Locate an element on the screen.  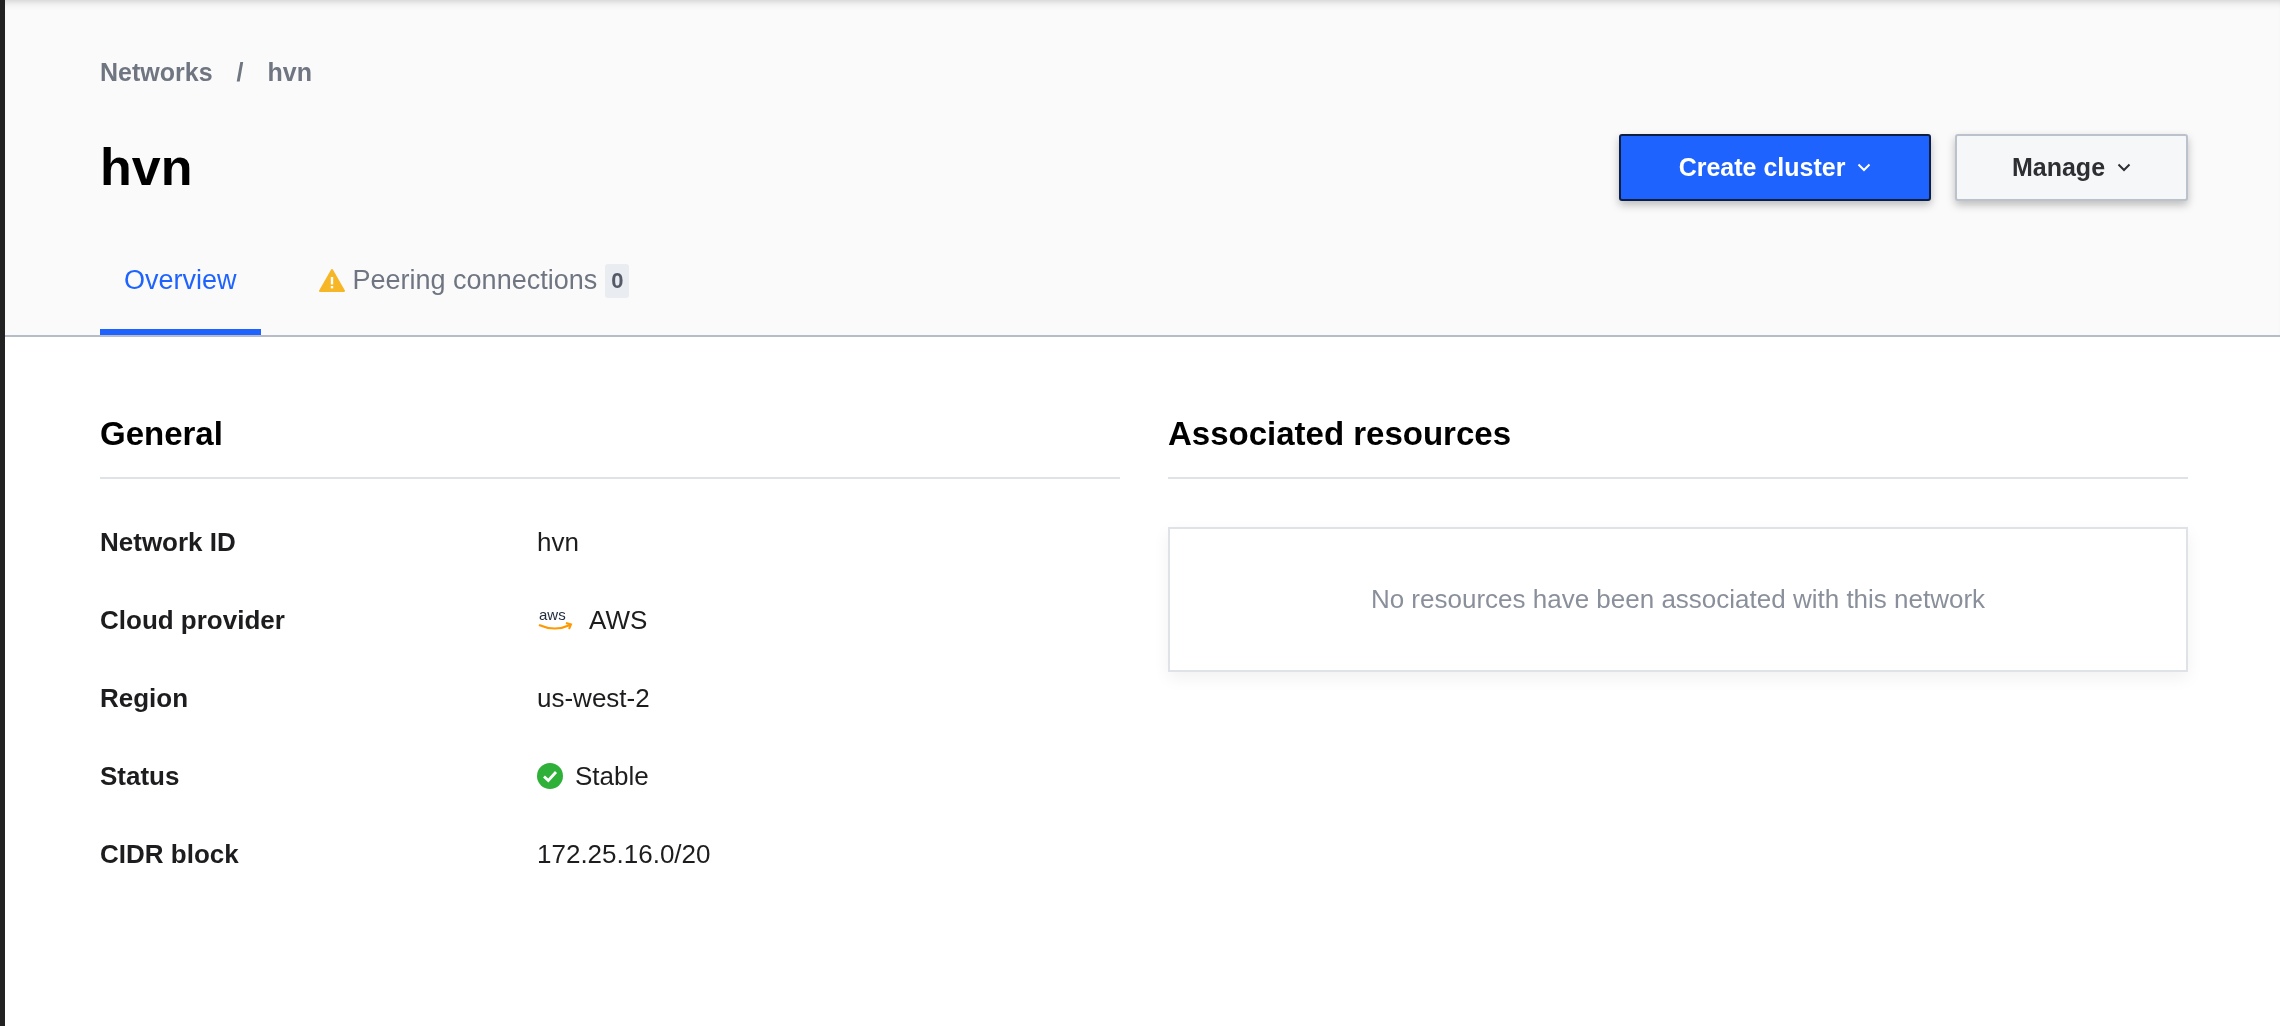
breadcrumb-link: Networks is located at coordinates (156, 72).